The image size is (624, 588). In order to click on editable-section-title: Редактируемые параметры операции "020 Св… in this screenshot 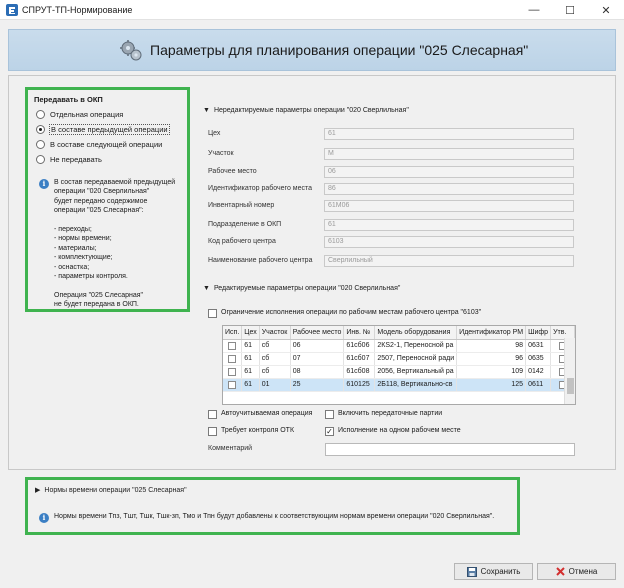, I will do `click(307, 288)`.